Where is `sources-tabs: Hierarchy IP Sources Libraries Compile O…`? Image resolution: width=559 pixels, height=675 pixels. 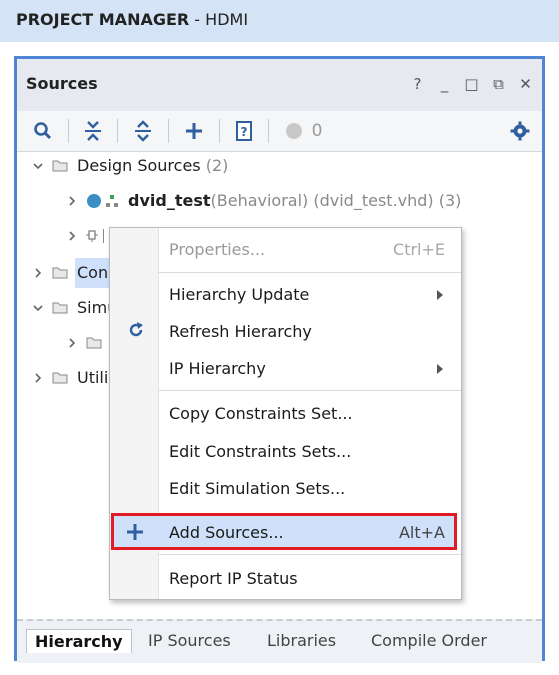 sources-tabs: Hierarchy IP Sources Libraries Compile O… is located at coordinates (279, 641).